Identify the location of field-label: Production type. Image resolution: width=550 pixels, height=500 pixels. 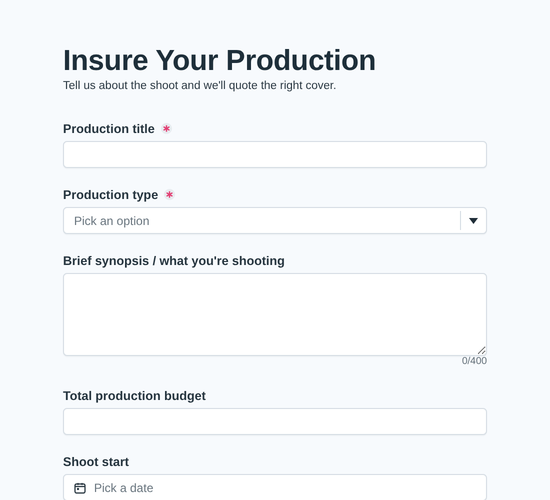
(110, 195).